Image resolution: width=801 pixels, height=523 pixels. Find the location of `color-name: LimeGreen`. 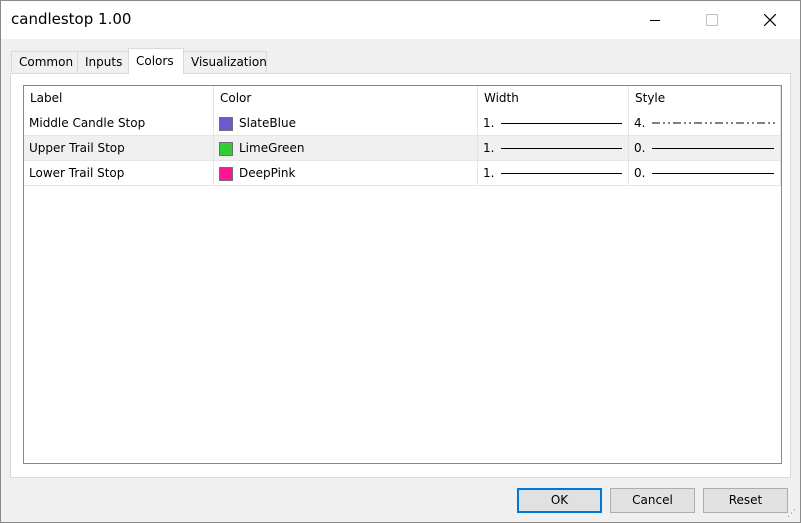

color-name: LimeGreen is located at coordinates (272, 148).